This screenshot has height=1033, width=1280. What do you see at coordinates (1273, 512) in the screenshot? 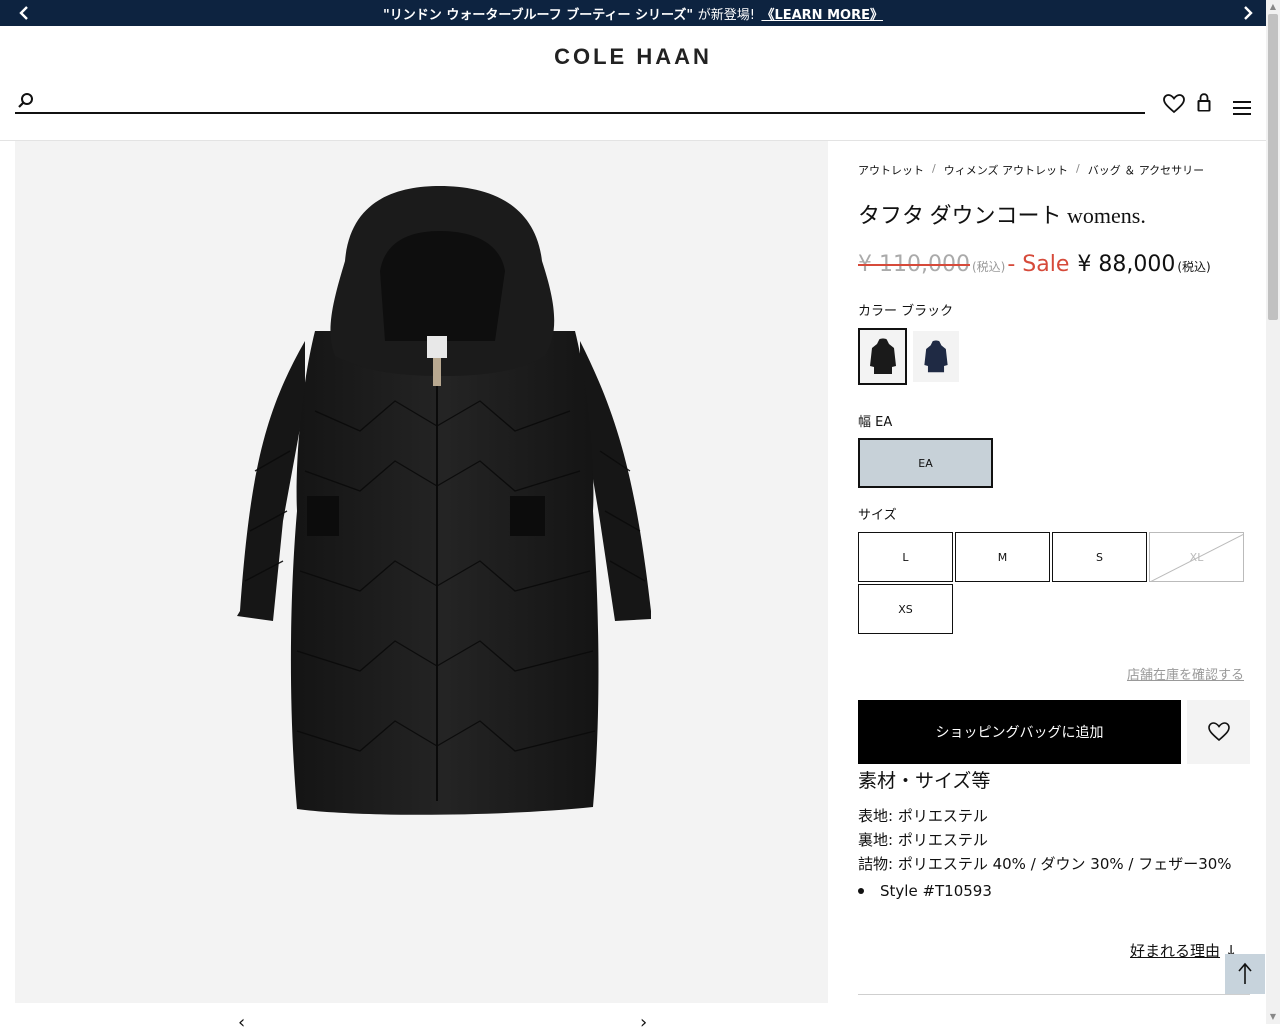
I see `page-scrollbar: ▲ ▼` at bounding box center [1273, 512].